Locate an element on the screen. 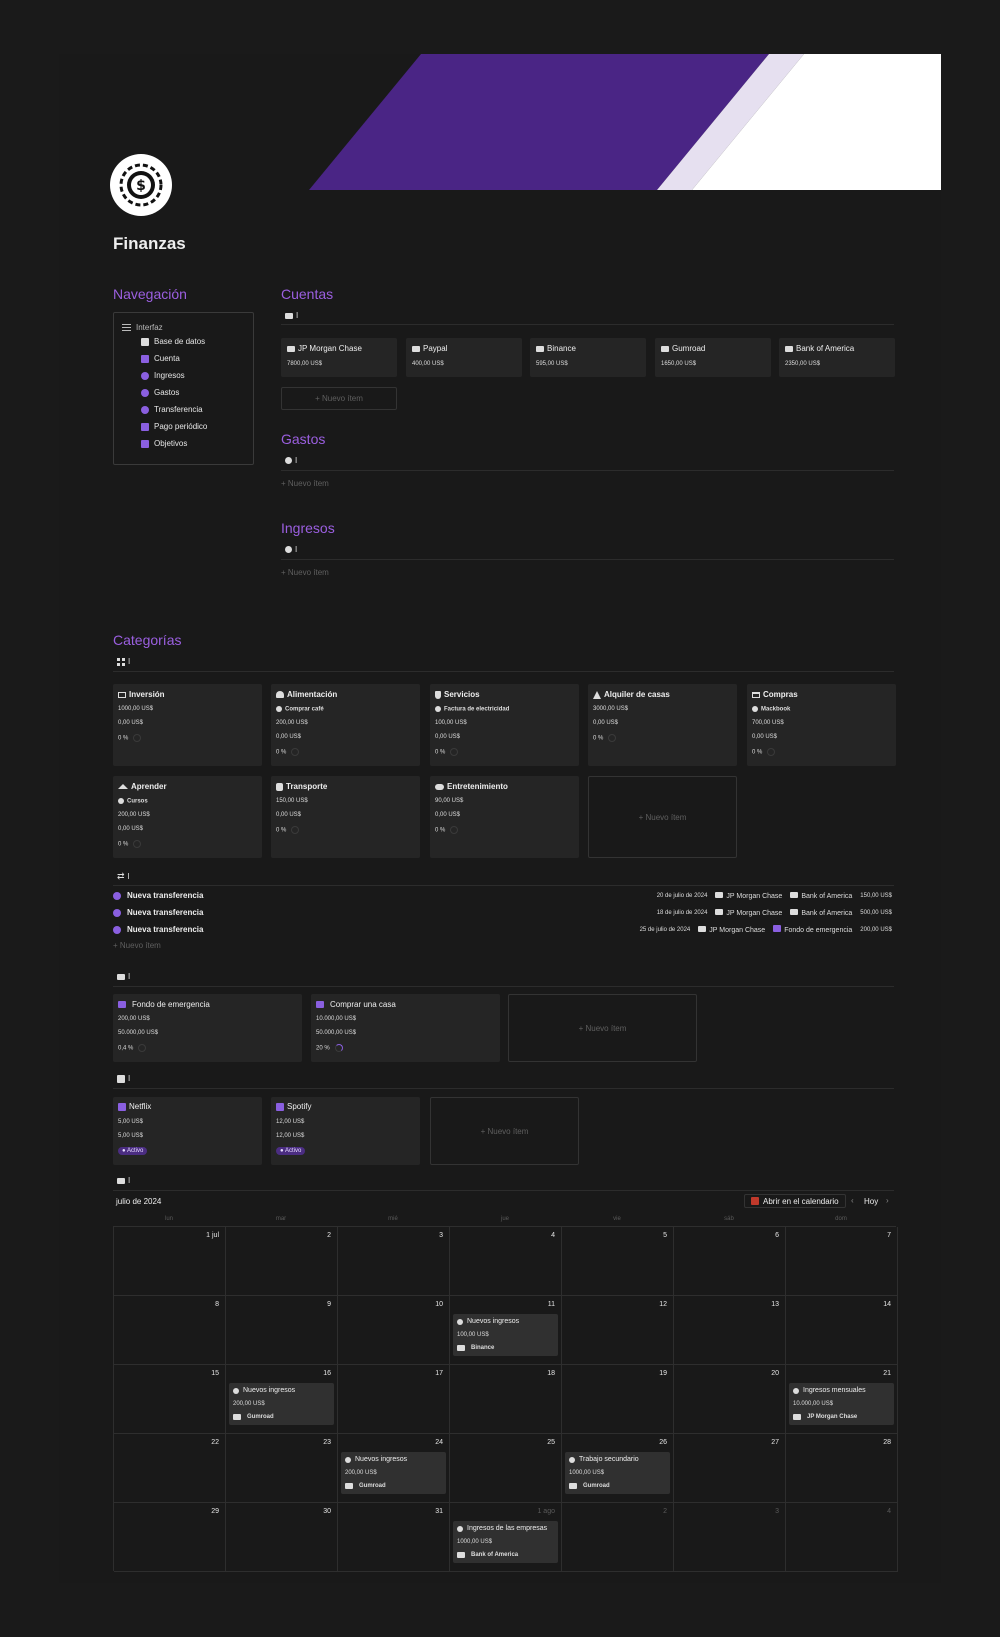  gamepad-icon is located at coordinates (439, 786).